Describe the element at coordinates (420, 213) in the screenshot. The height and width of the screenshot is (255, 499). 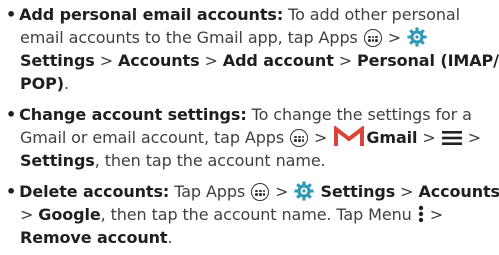
I see `kebab-icon` at that location.